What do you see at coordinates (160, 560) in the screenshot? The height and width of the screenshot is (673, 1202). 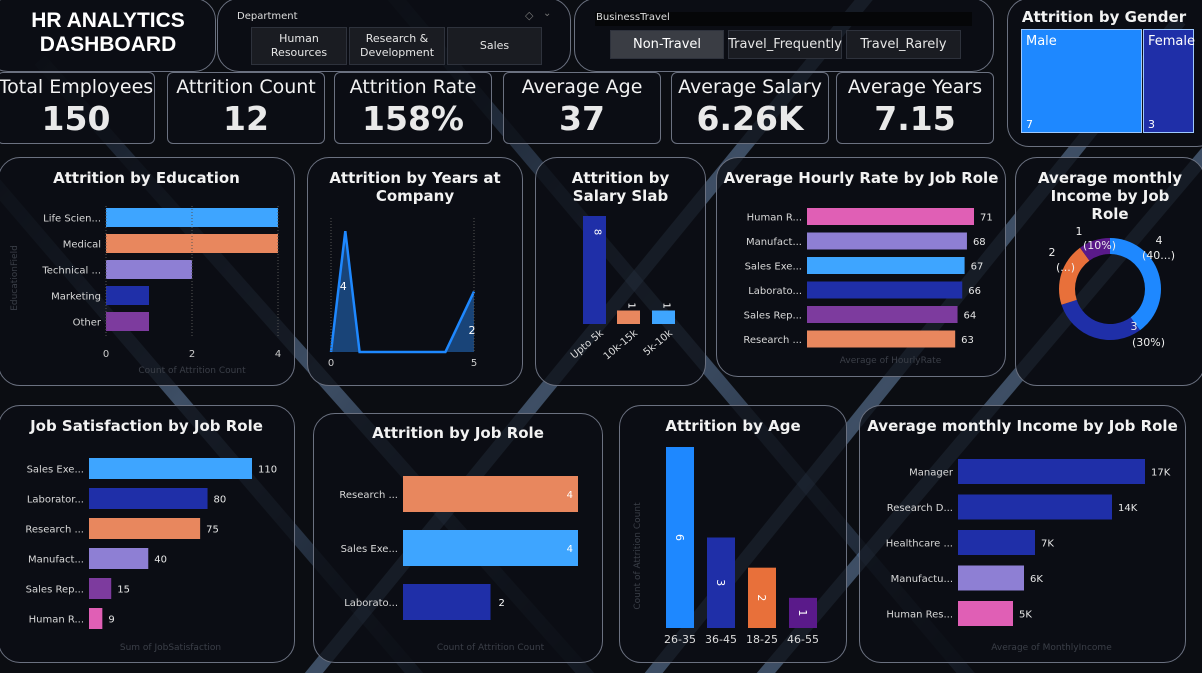 I see `data-label: 40` at bounding box center [160, 560].